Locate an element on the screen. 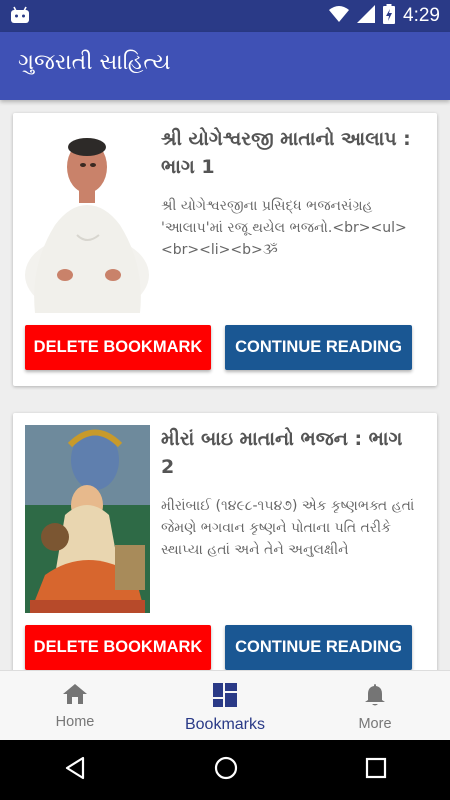 This screenshot has height=800, width=450. status-time: 4:29 is located at coordinates (421, 15).